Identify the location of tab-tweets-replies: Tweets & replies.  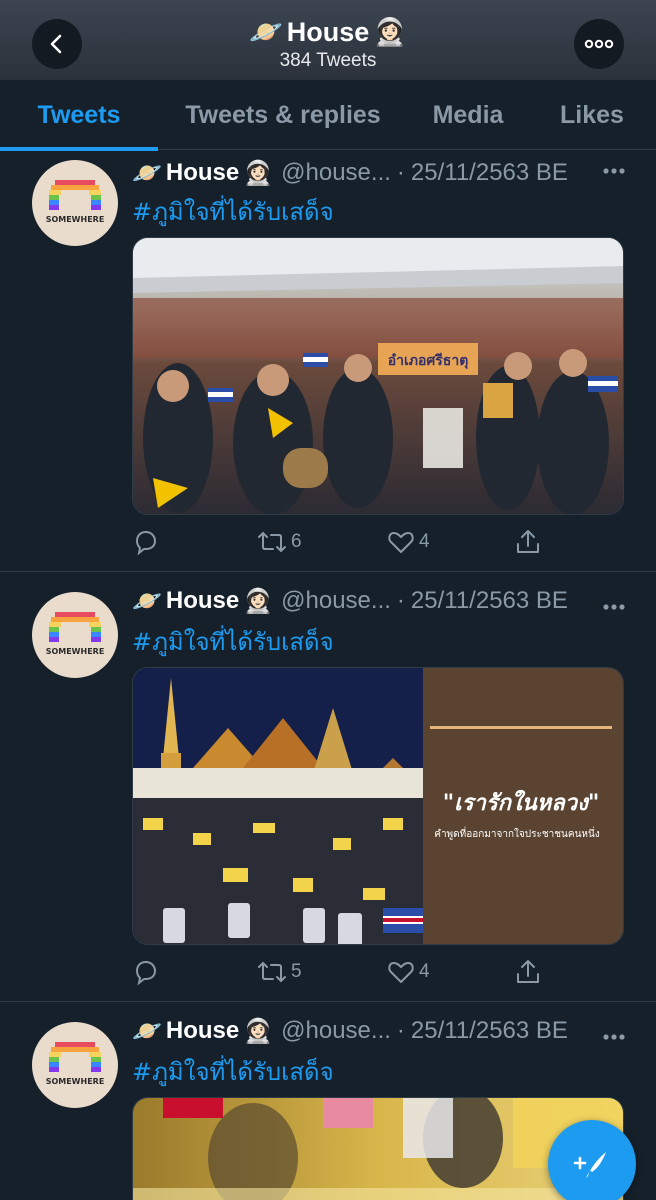
(283, 115).